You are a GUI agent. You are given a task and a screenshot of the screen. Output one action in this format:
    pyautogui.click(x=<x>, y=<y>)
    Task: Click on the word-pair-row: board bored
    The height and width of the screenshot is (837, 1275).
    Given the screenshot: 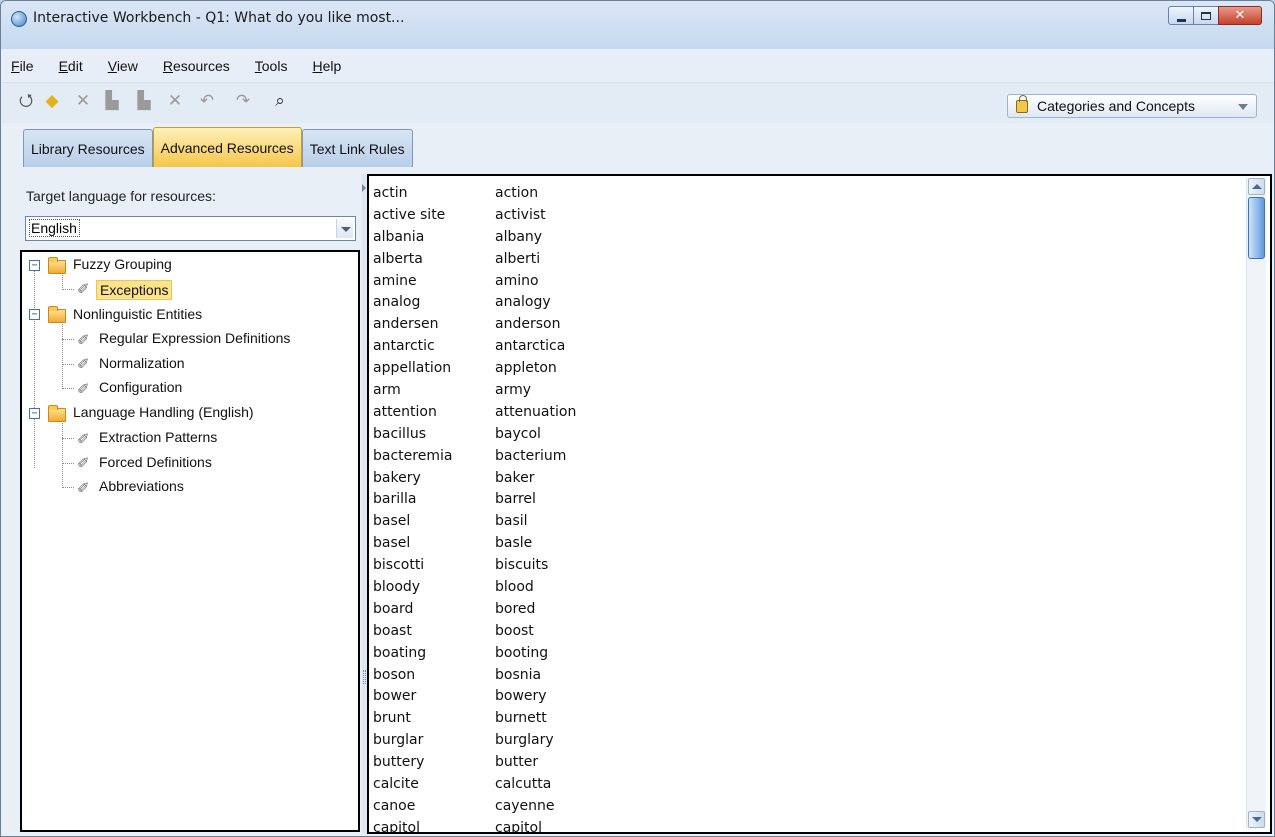 What is the action you would take?
    pyautogui.click(x=514, y=610)
    